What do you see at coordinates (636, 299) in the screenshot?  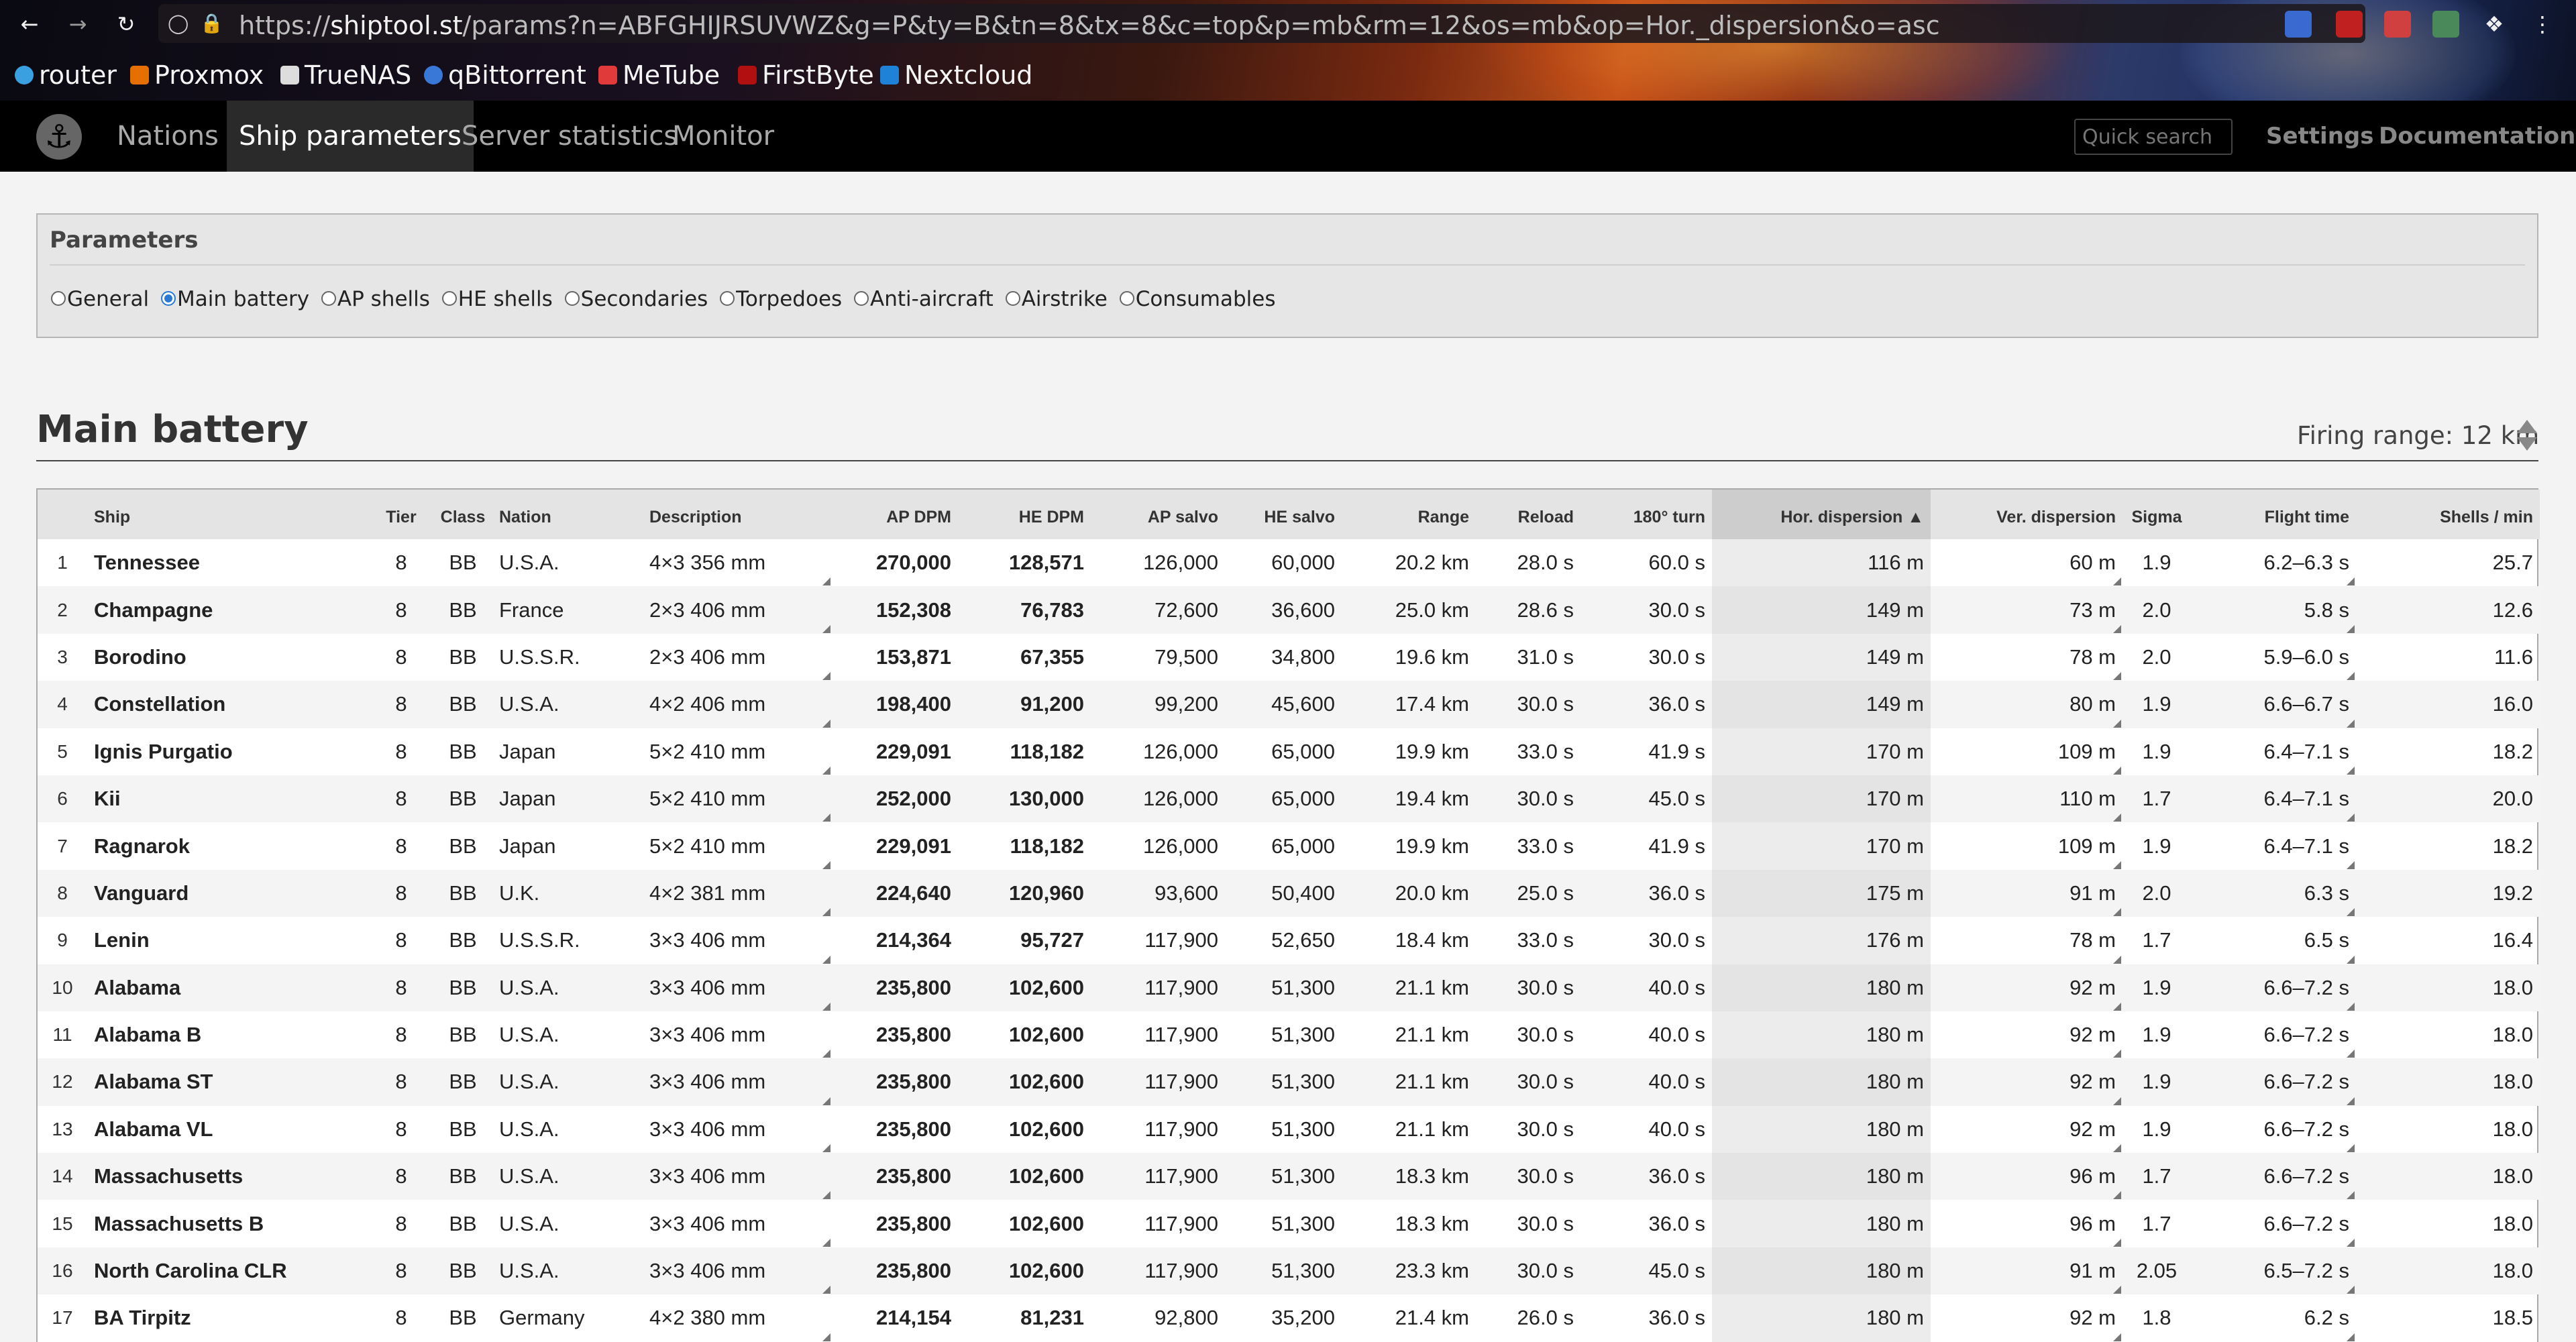 I see `radio-secondaries: Secondaries` at bounding box center [636, 299].